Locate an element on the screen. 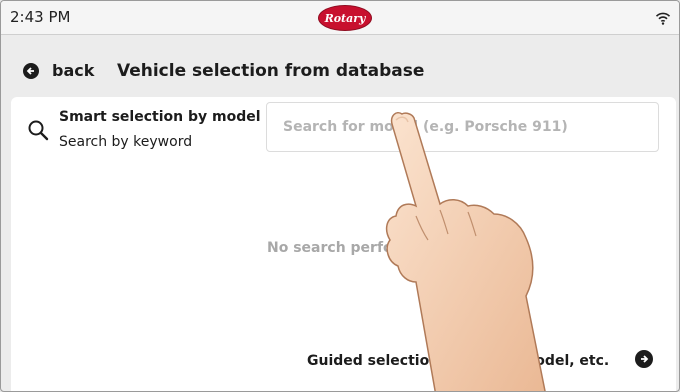 Image resolution: width=680 pixels, height=392 pixels. page-title: Vehicle selection from database is located at coordinates (271, 71).